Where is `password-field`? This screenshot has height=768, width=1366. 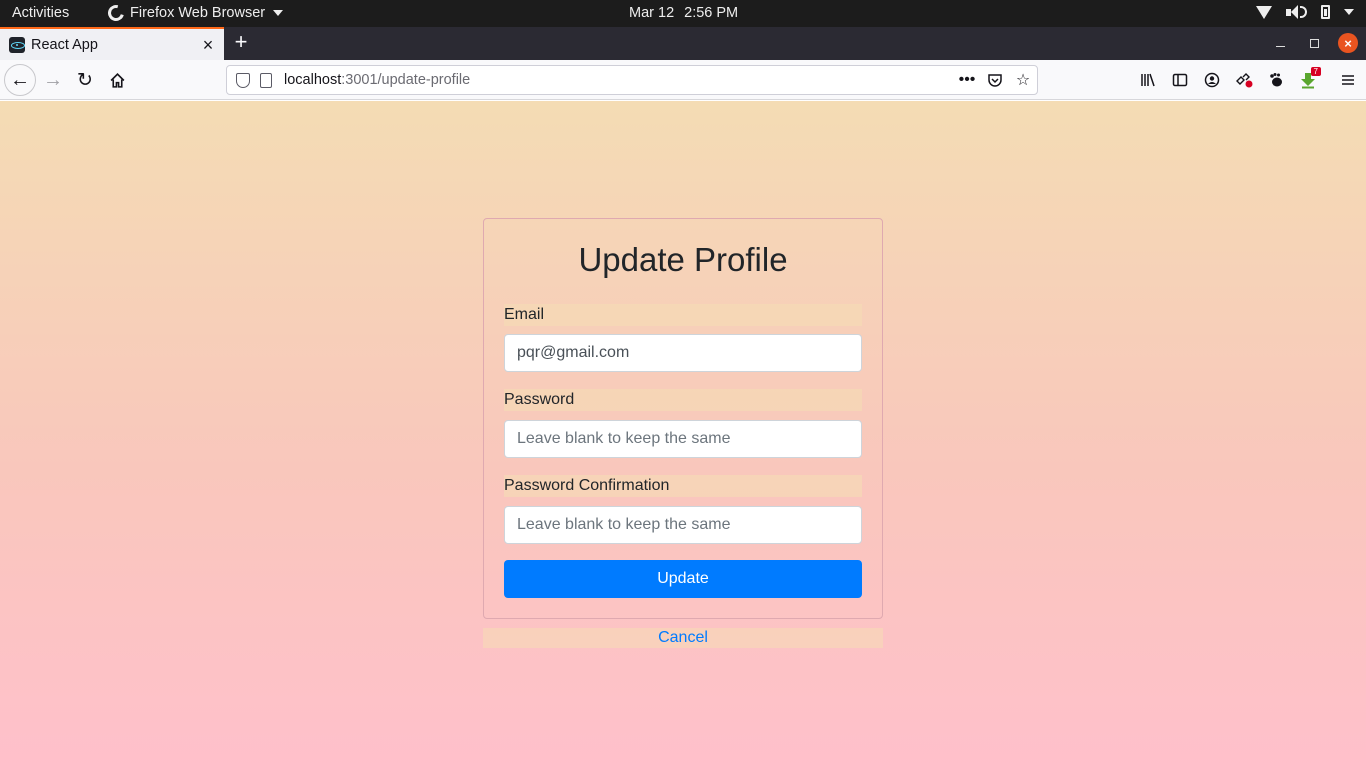
password-field is located at coordinates (683, 439).